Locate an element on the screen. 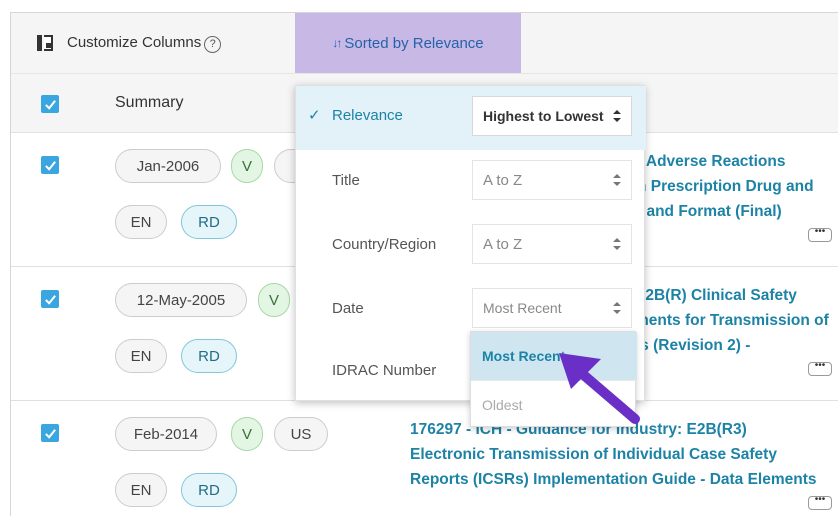  sort-option-label: Relevance is located at coordinates (367, 115).